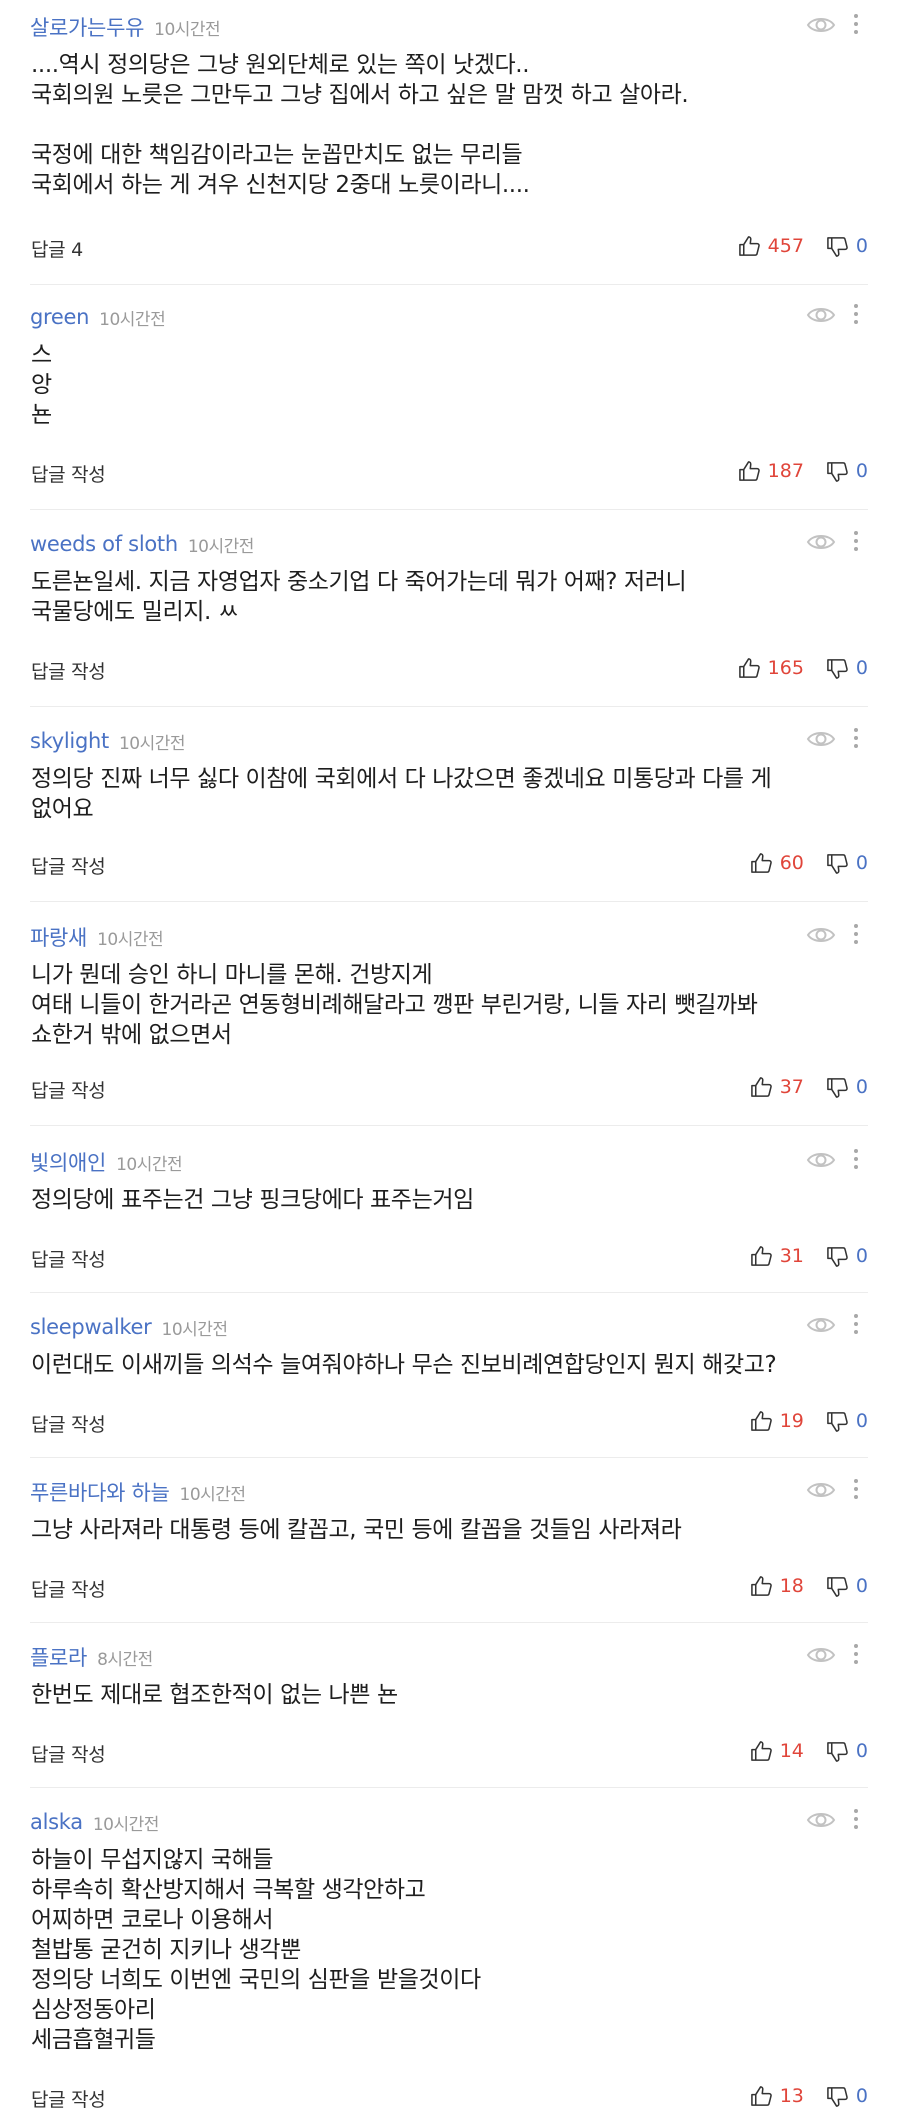 The height and width of the screenshot is (2123, 900). Describe the element at coordinates (58, 937) in the screenshot. I see `comment-nickname: 파랑새` at that location.